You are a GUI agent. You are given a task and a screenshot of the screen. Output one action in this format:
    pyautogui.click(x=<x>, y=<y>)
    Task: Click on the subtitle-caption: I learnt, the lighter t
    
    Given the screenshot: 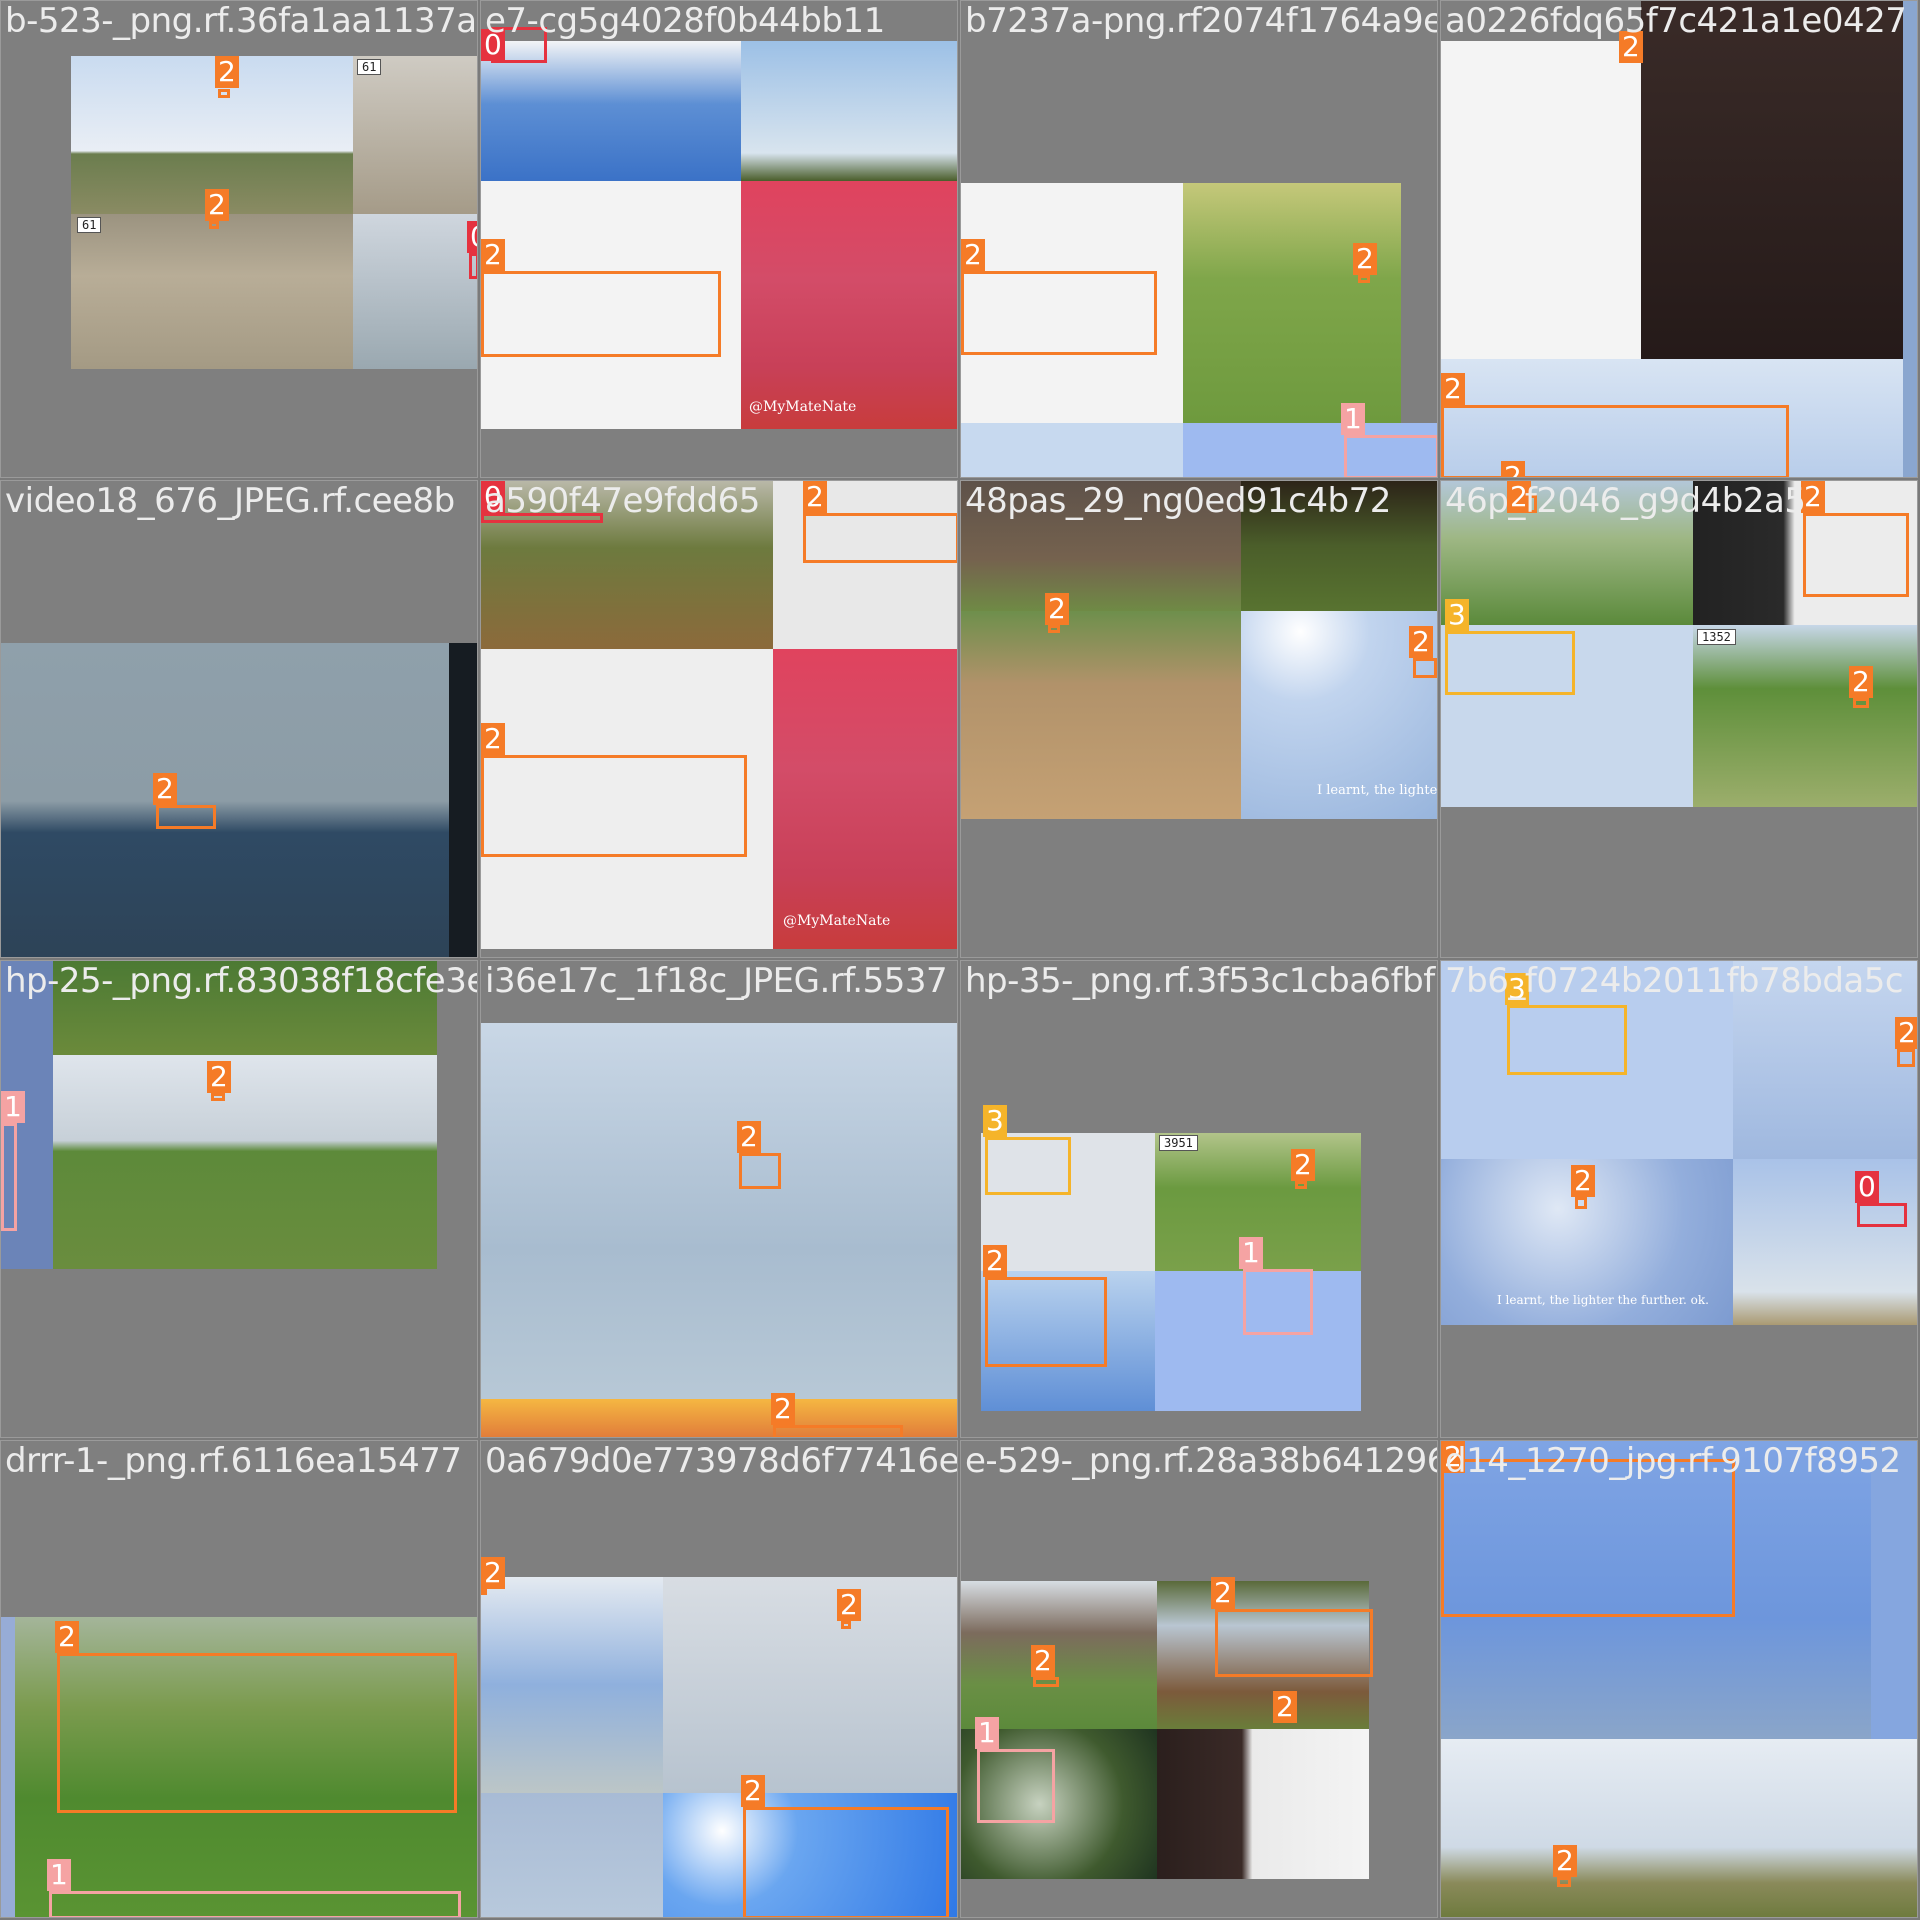 What is the action you would take?
    pyautogui.click(x=1377, y=790)
    